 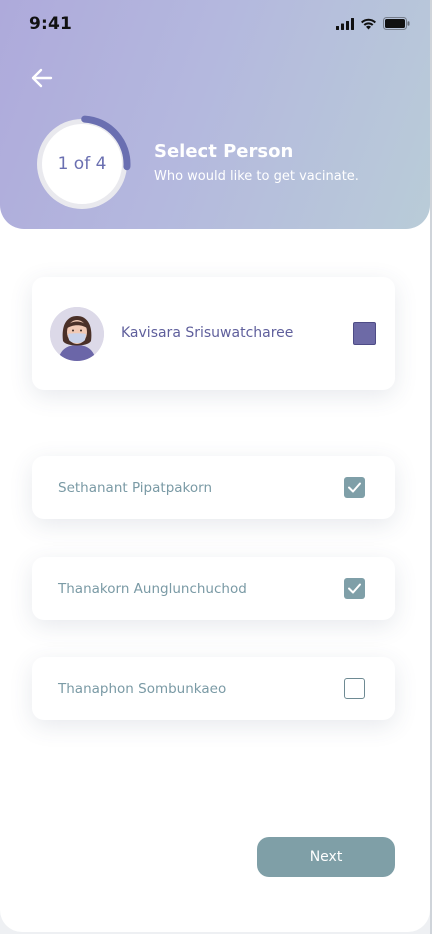 I want to click on avatar, so click(x=77, y=334).